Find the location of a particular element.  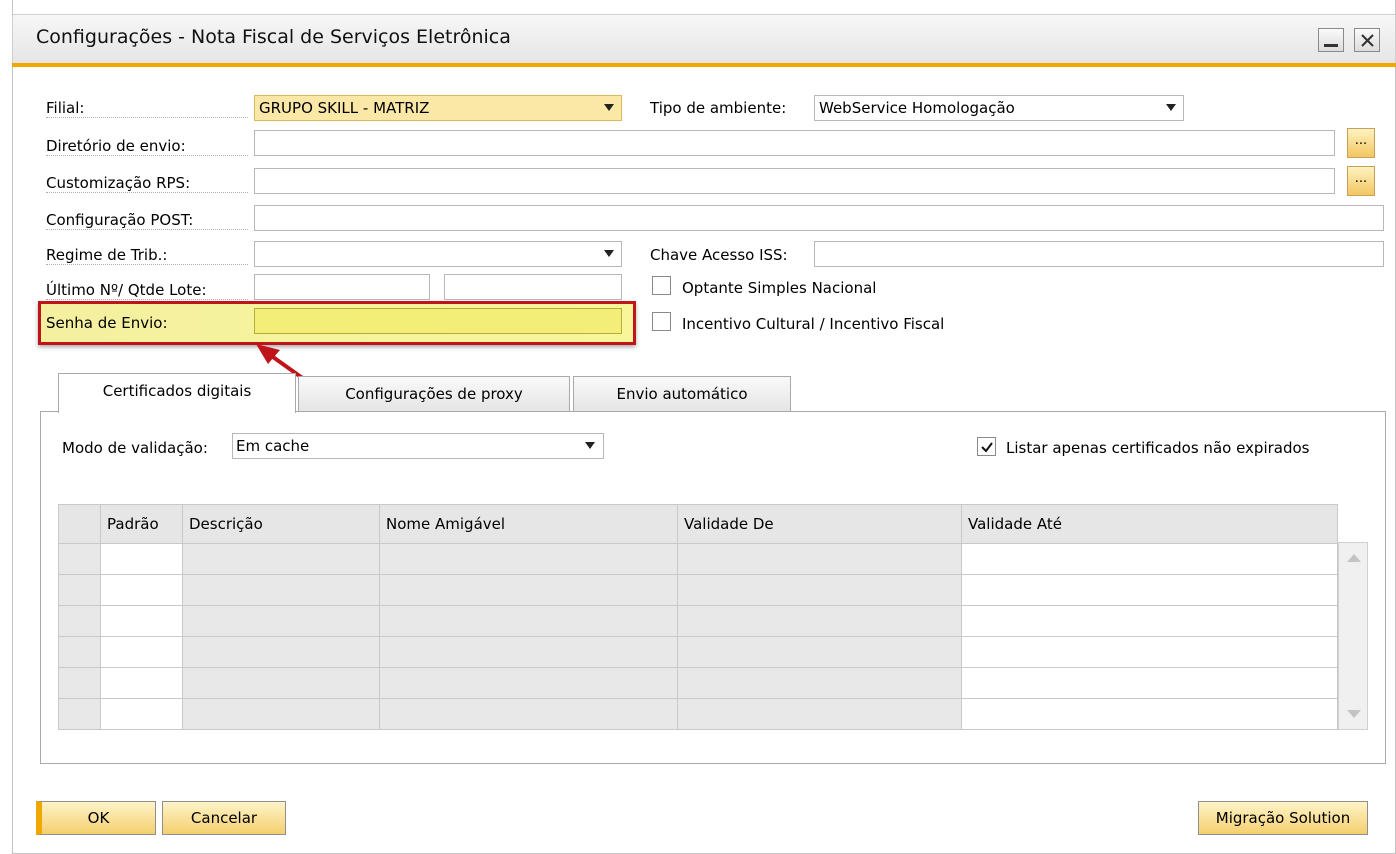

filial-value: GRUPO SKILL - MATRIZ is located at coordinates (344, 108).